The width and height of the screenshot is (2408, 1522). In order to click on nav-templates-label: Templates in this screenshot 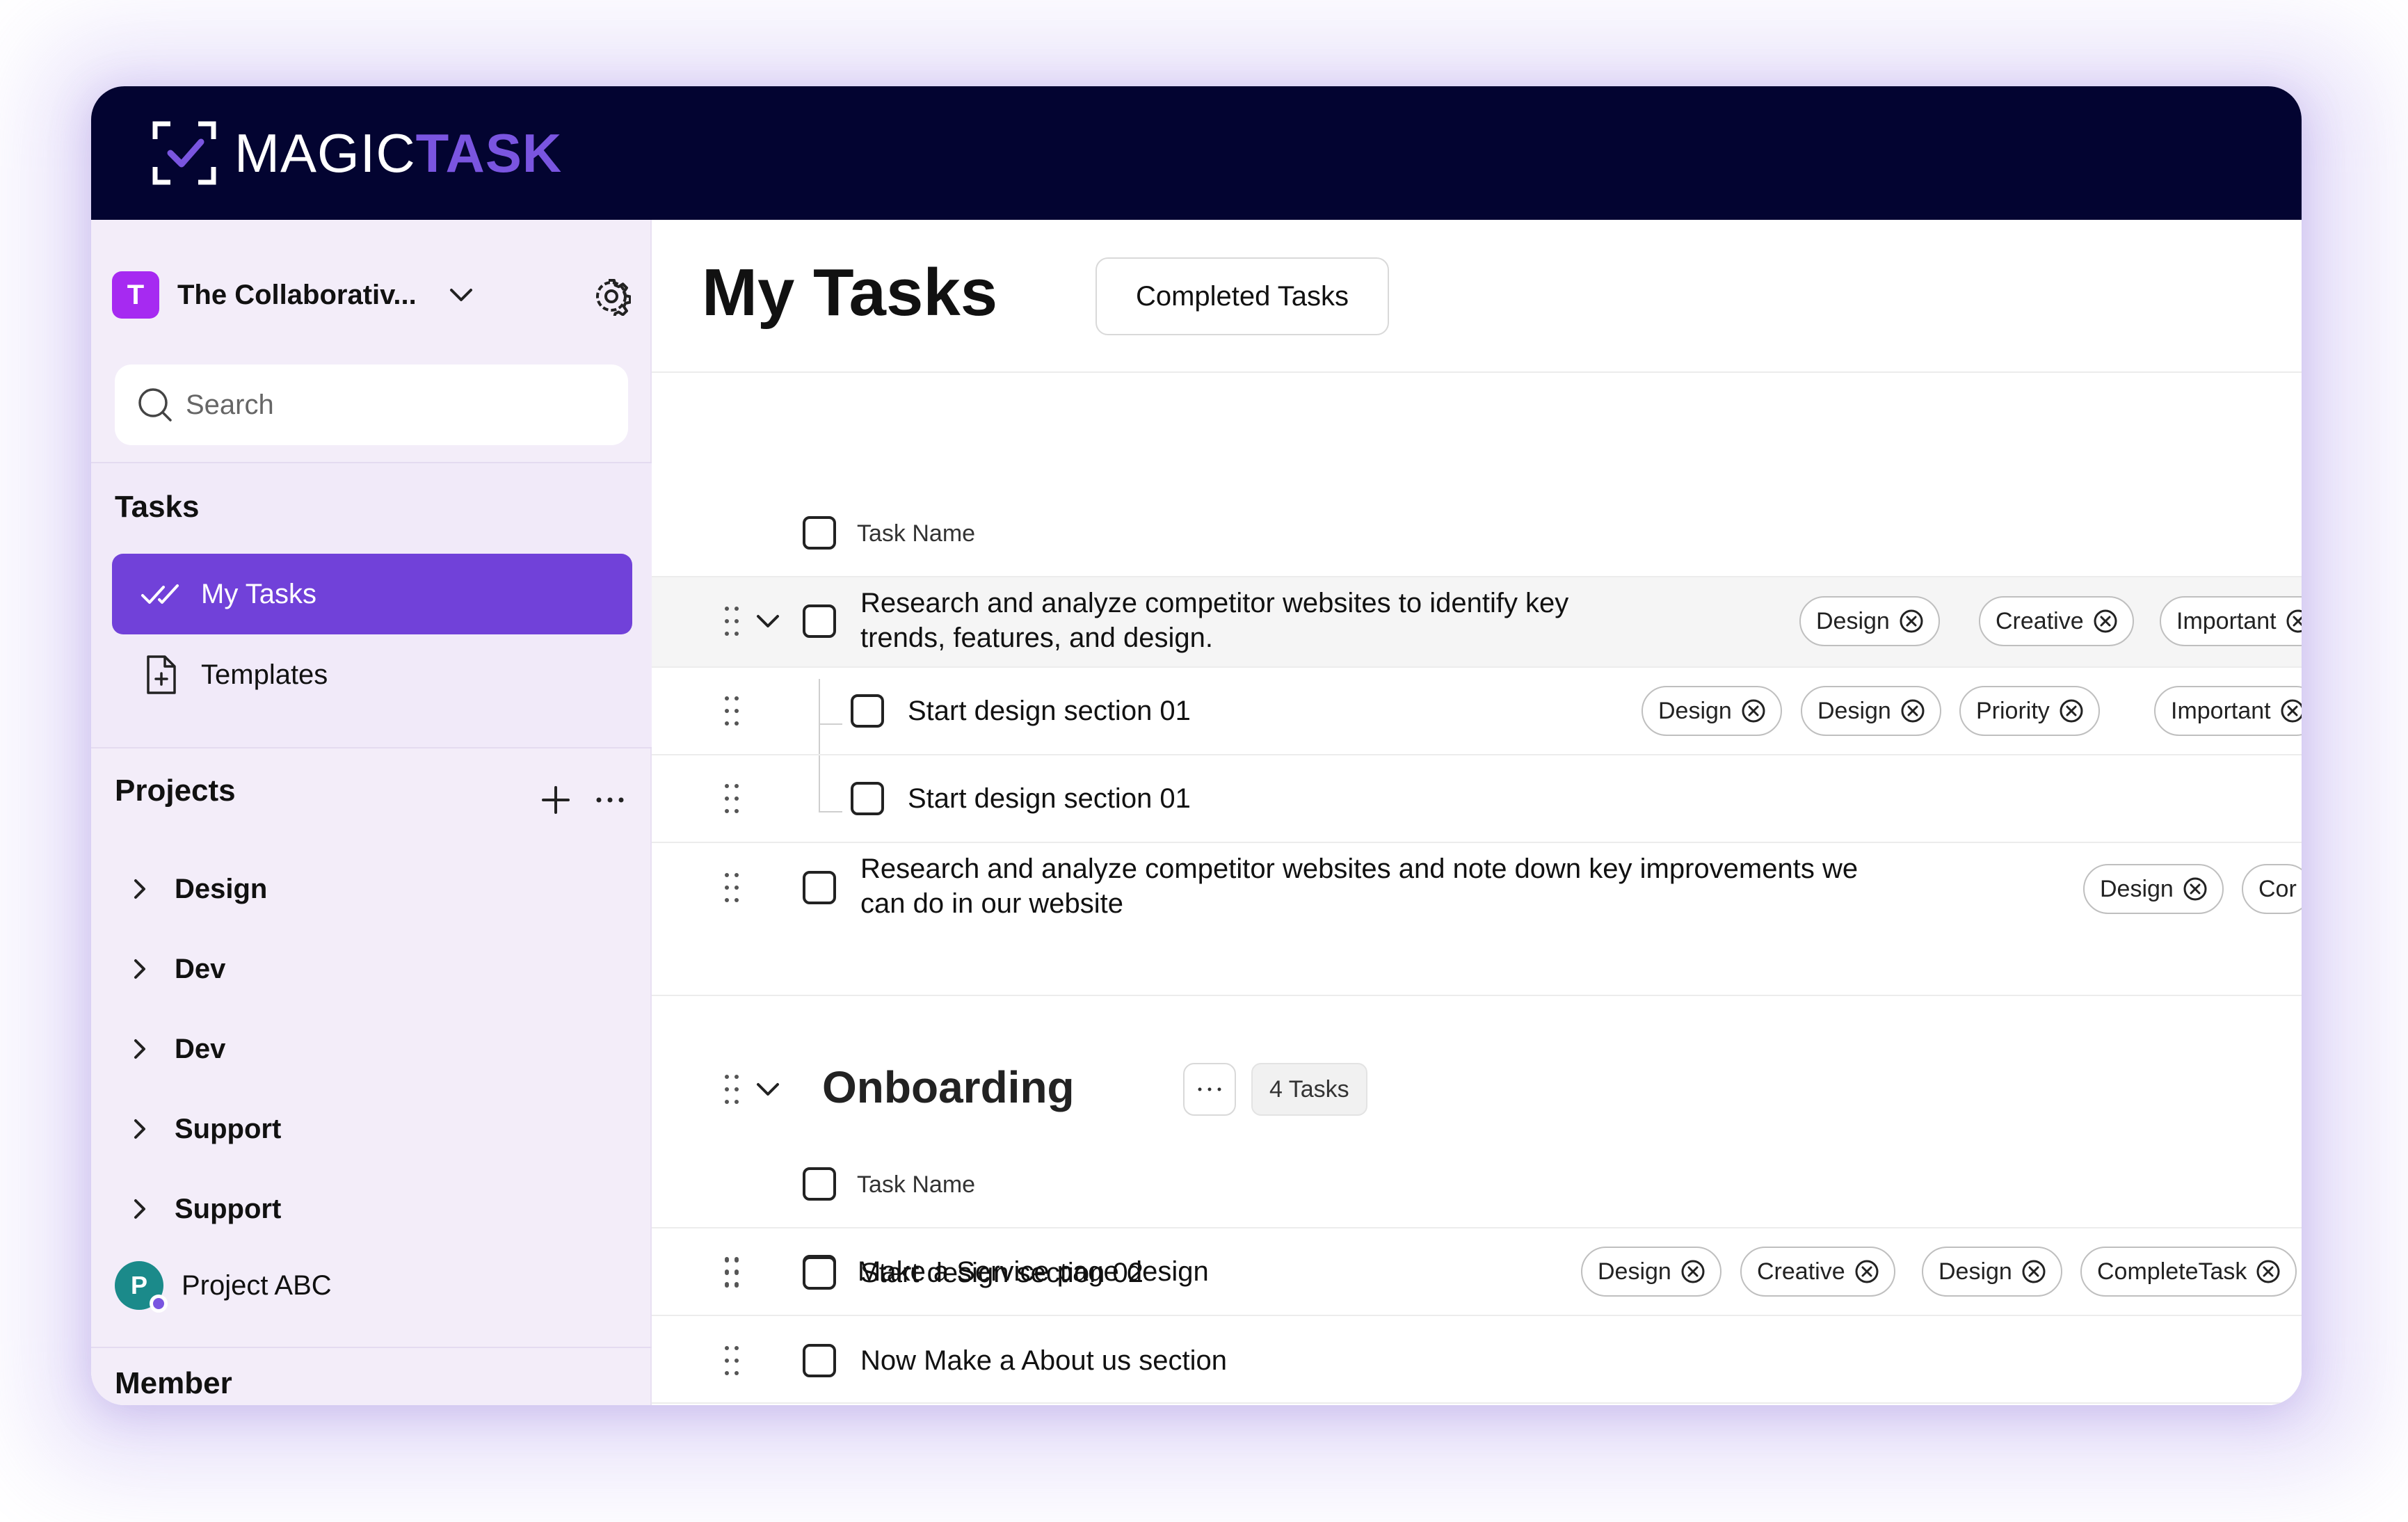, I will do `click(264, 674)`.